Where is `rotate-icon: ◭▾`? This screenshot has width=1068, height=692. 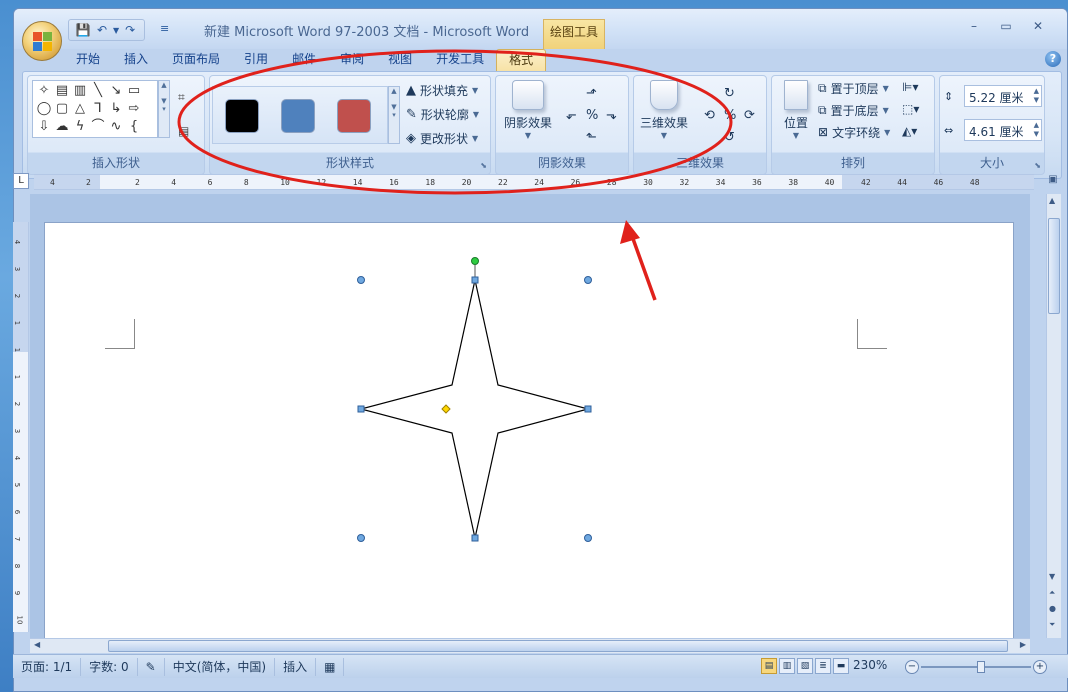 rotate-icon: ◭▾ is located at coordinates (909, 131).